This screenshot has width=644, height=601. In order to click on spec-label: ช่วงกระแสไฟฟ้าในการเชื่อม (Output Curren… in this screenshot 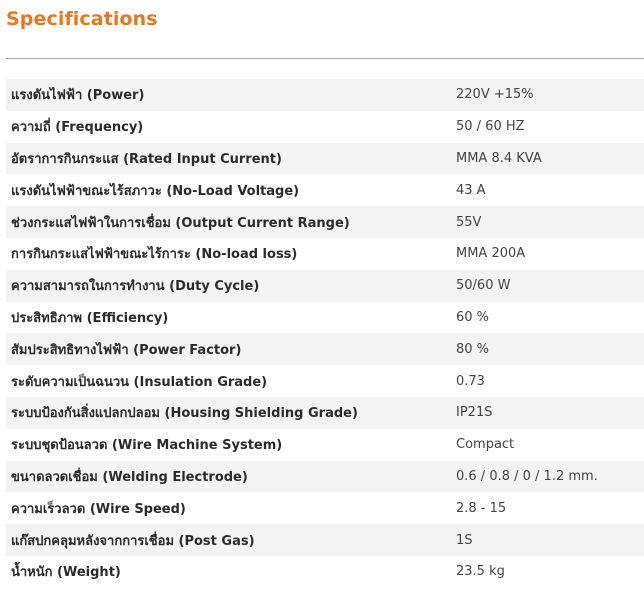, I will do `click(180, 223)`.